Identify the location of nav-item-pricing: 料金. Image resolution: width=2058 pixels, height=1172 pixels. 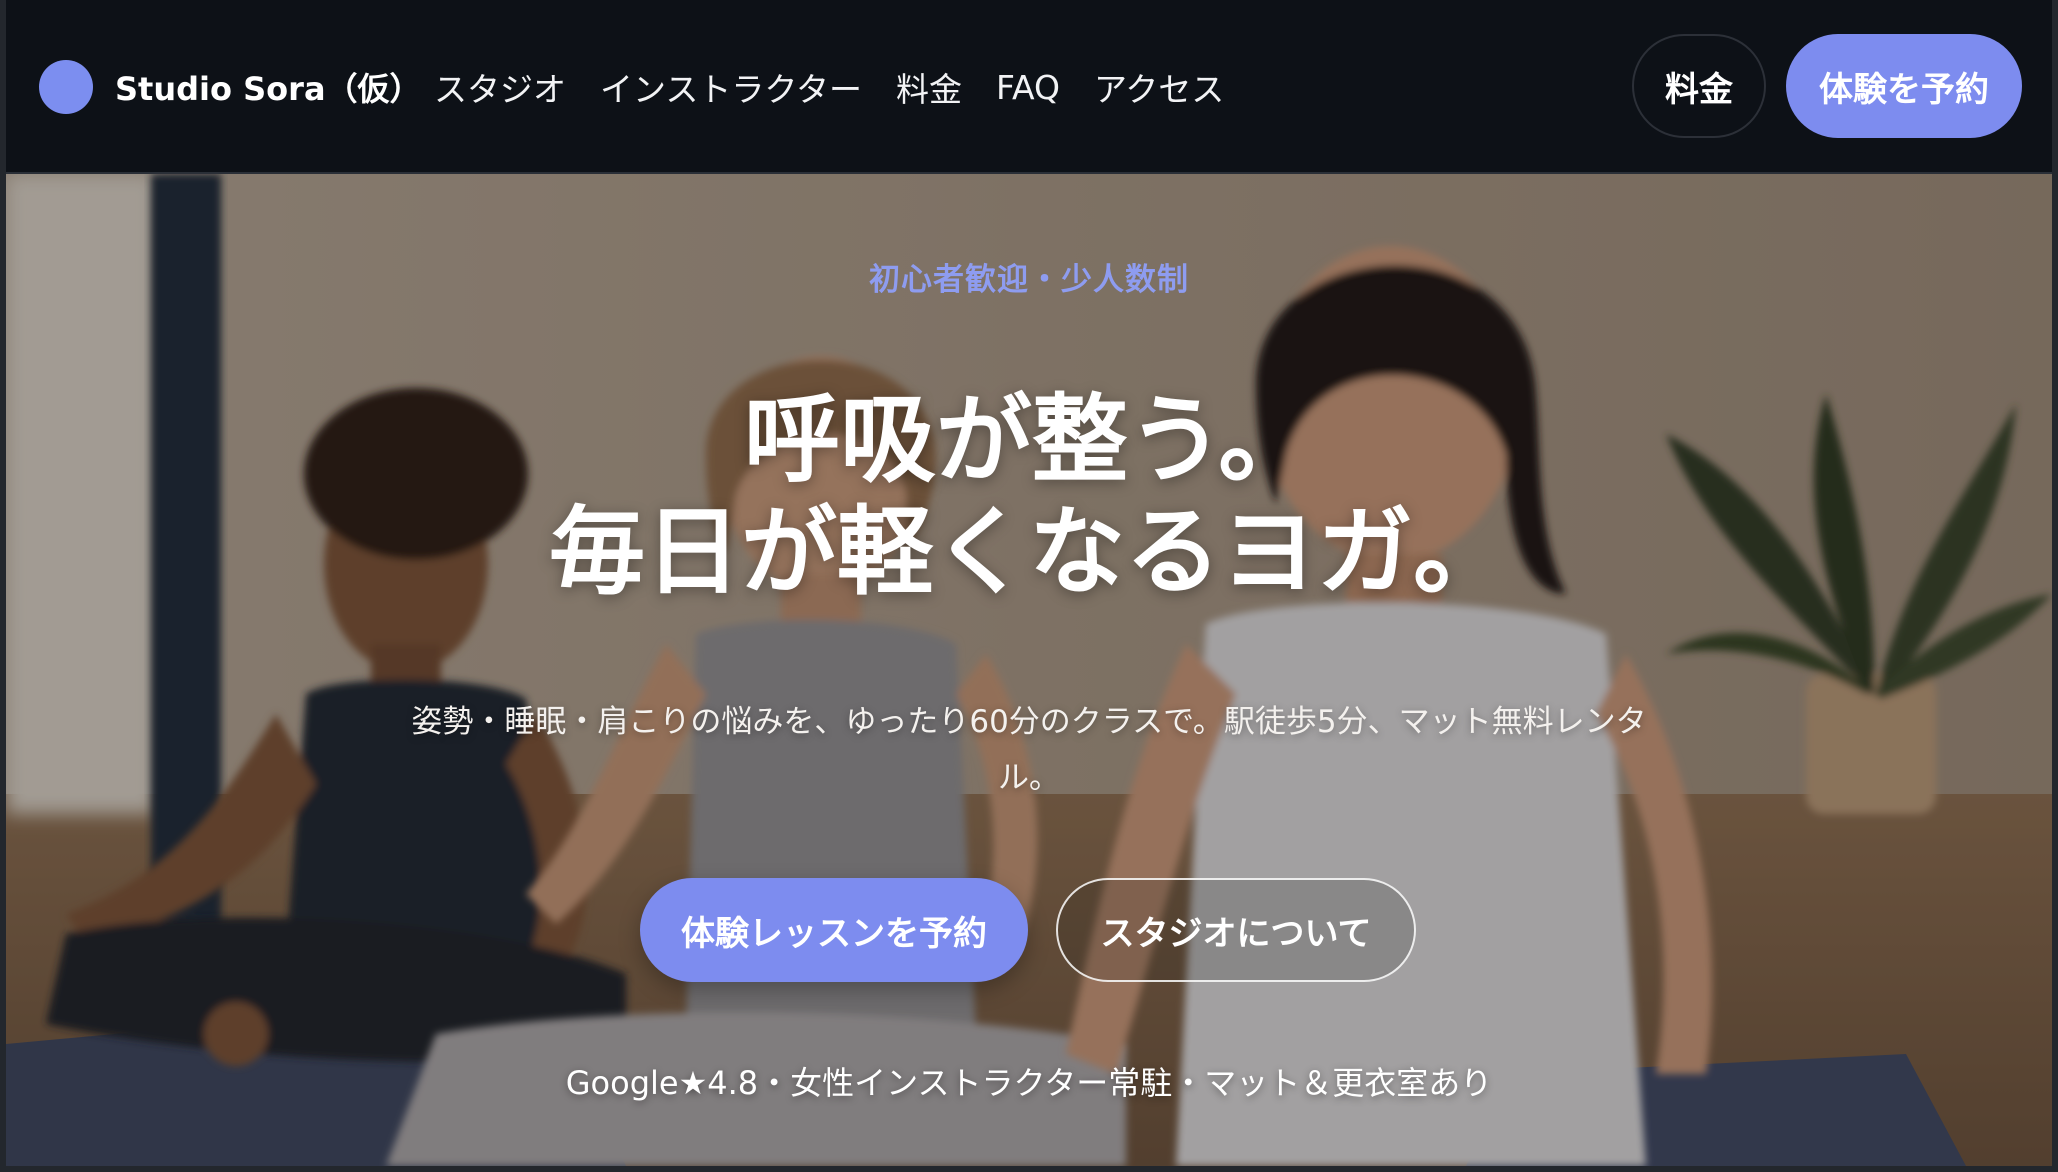
(929, 87).